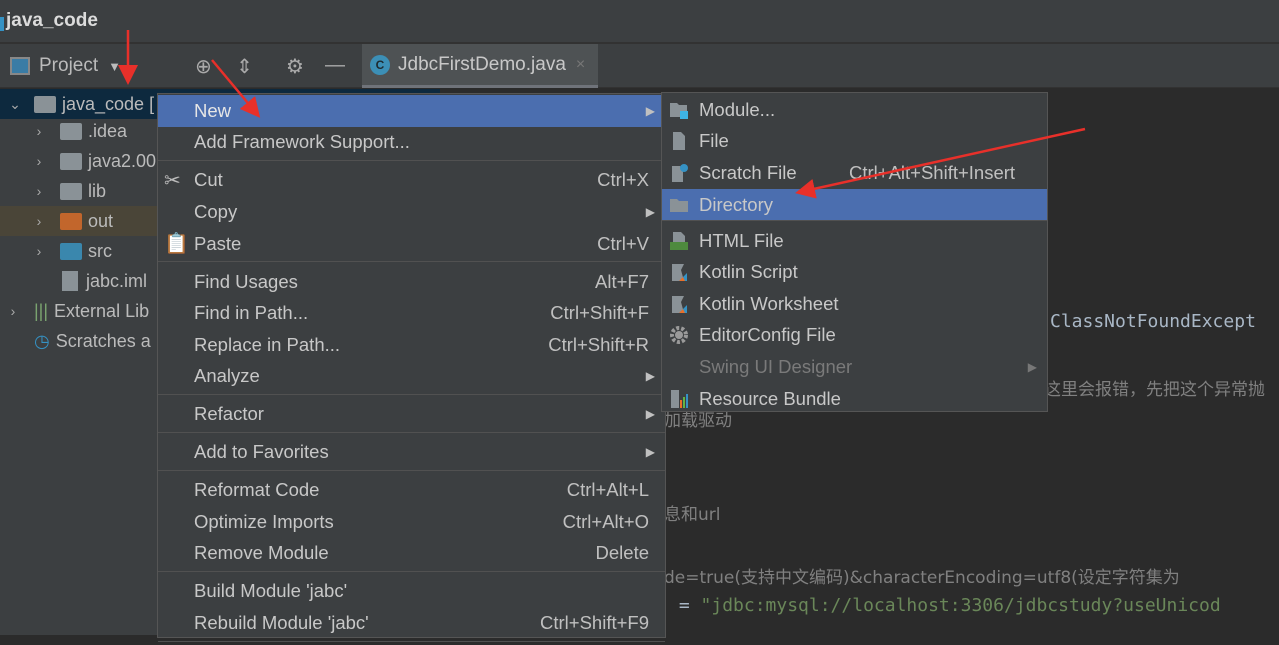 Image resolution: width=1279 pixels, height=645 pixels. What do you see at coordinates (281, 623) in the screenshot?
I see `menu-item-label: Rebuild Module 'jabc'` at bounding box center [281, 623].